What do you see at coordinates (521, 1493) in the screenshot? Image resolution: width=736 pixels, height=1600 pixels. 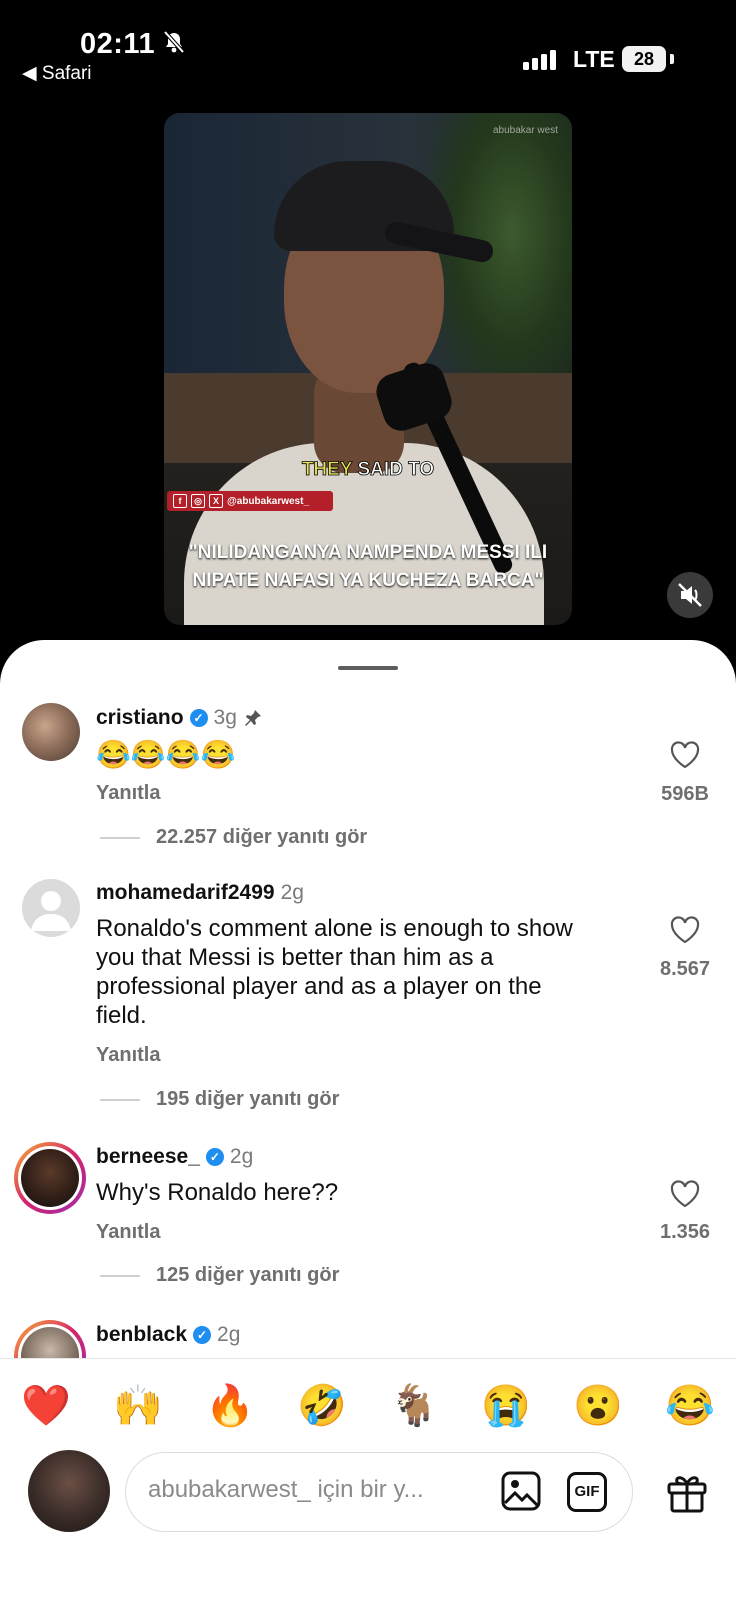 I see `image-picker-icon` at bounding box center [521, 1493].